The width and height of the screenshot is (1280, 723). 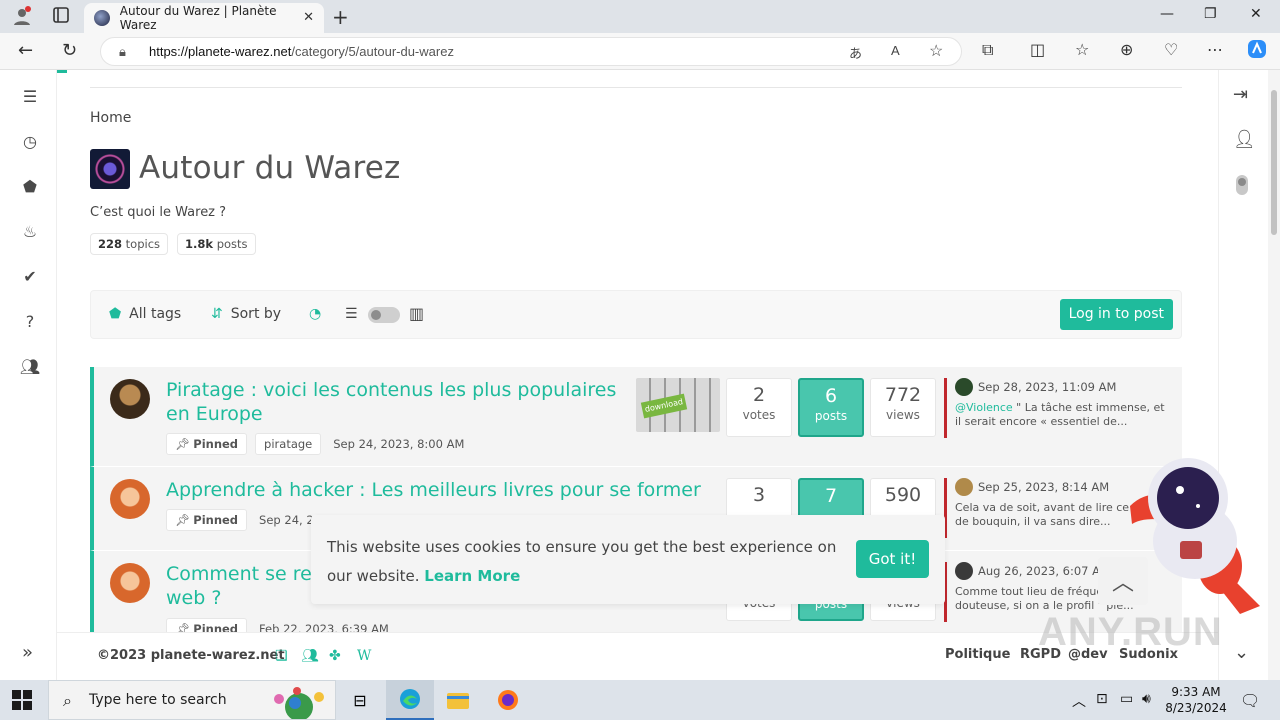 What do you see at coordinates (217, 314) in the screenshot?
I see `sort-icon: ⇵` at bounding box center [217, 314].